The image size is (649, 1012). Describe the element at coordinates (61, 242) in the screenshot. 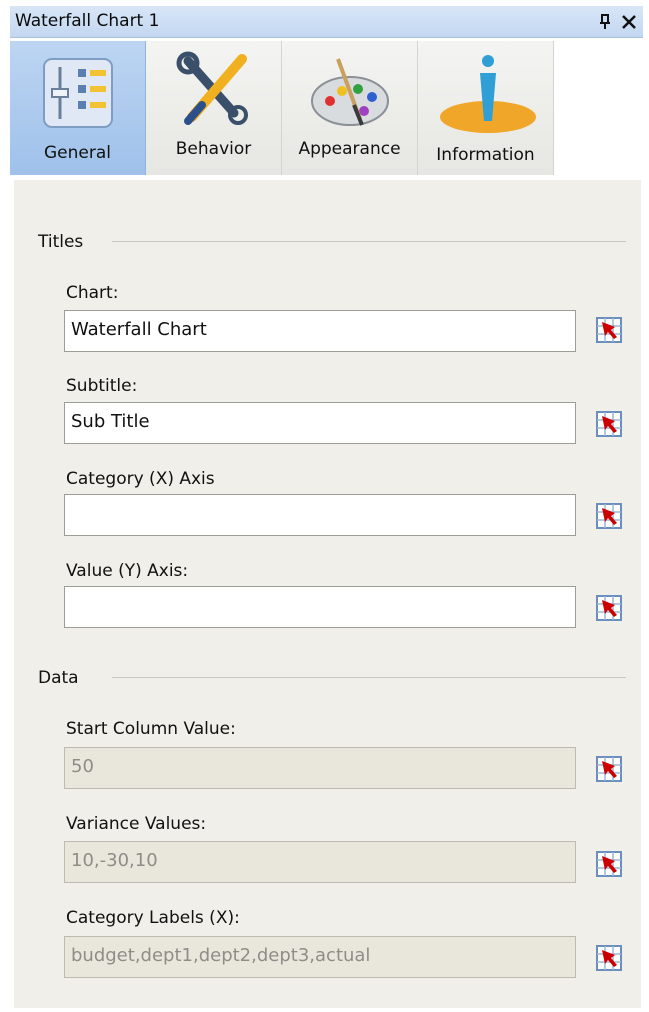

I see `section-titles-label: Titles` at that location.